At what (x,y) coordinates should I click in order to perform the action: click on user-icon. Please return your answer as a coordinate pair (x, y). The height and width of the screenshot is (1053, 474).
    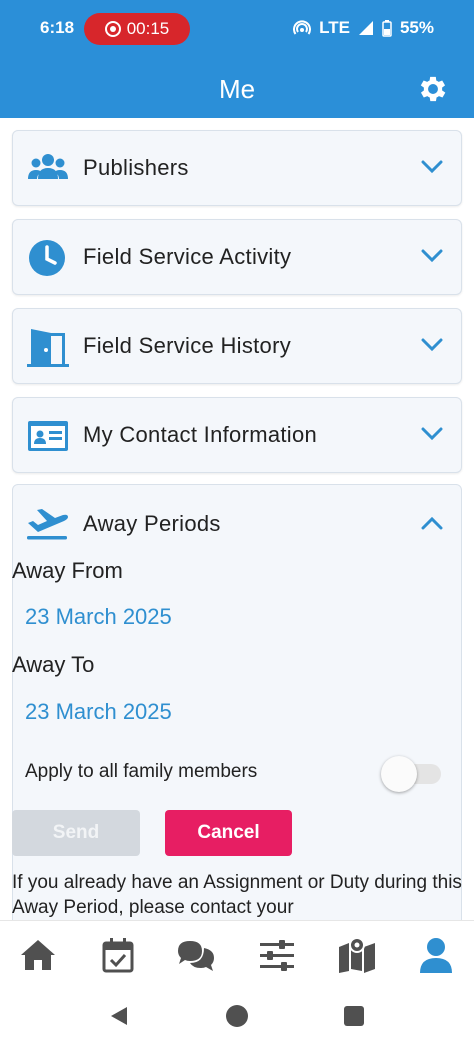
    Looking at the image, I should click on (436, 955).